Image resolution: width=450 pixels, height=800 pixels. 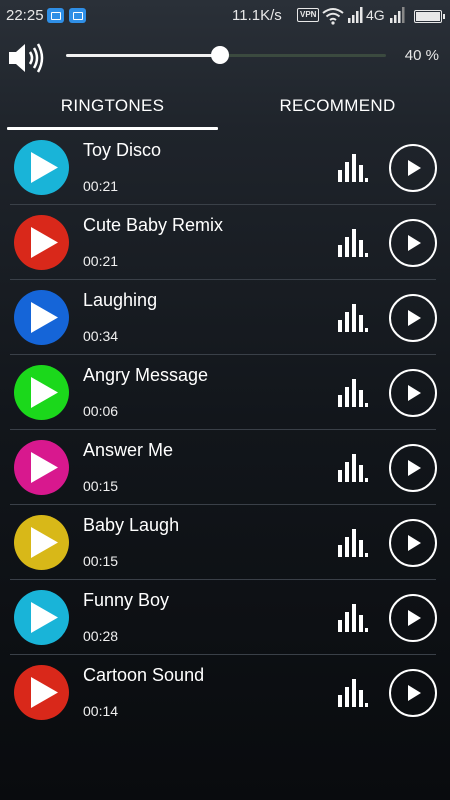 What do you see at coordinates (128, 450) in the screenshot?
I see `ringtone-title: Answer Me` at bounding box center [128, 450].